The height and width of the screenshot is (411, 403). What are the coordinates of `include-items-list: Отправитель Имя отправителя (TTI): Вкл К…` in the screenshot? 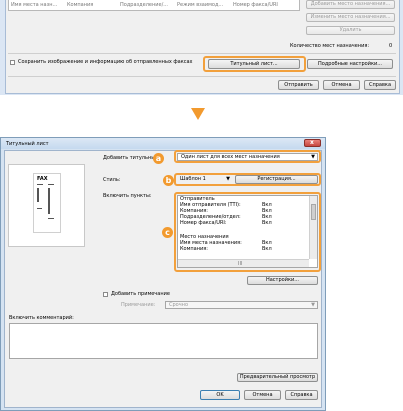 It's located at (247, 231).